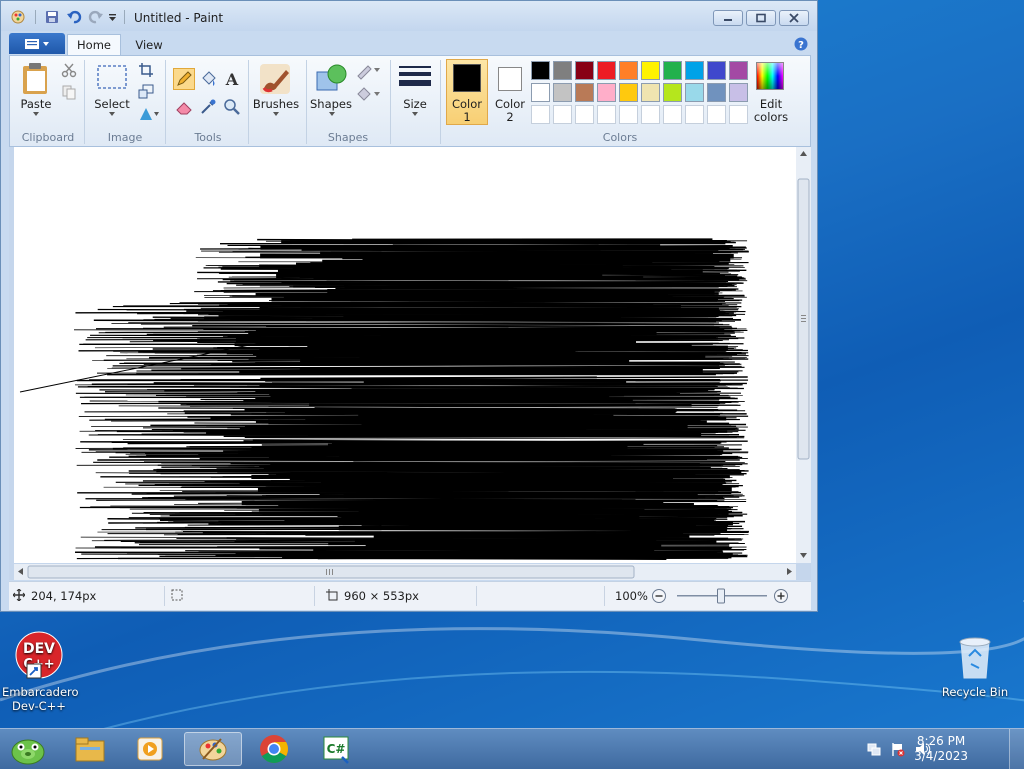  I want to click on shapes-dropdown-icon, so click(332, 114).